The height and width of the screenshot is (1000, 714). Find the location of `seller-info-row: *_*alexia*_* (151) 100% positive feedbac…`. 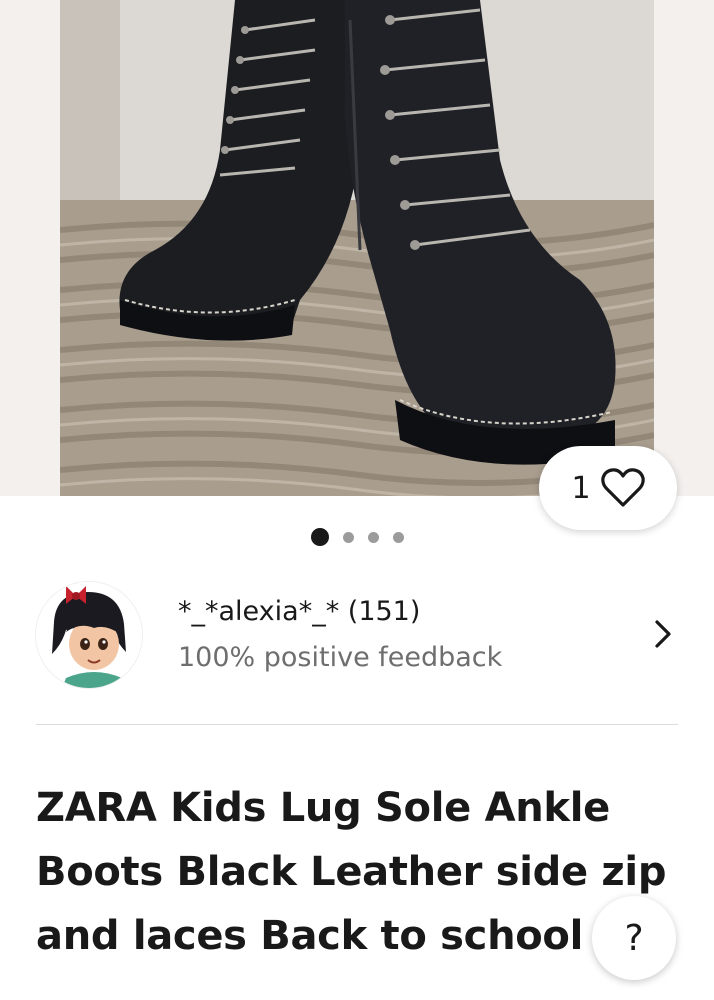

seller-info-row: *_*alexia*_* (151) 100% positive feedbac… is located at coordinates (357, 636).